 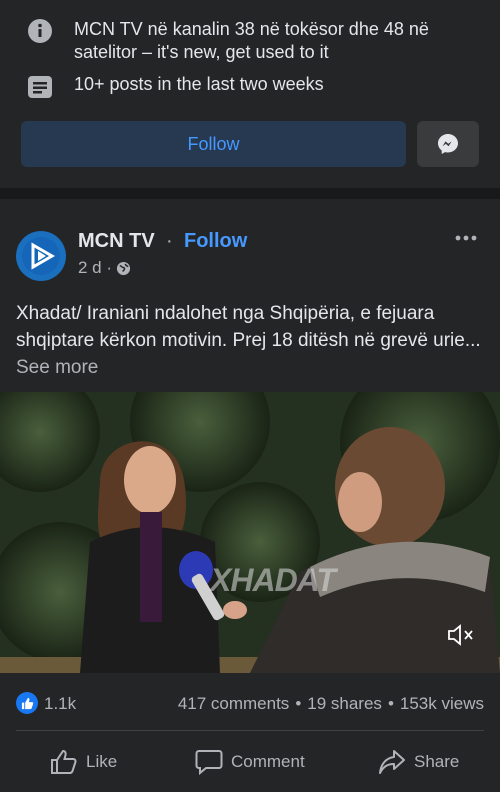 I want to click on messenger-icon, so click(x=448, y=144).